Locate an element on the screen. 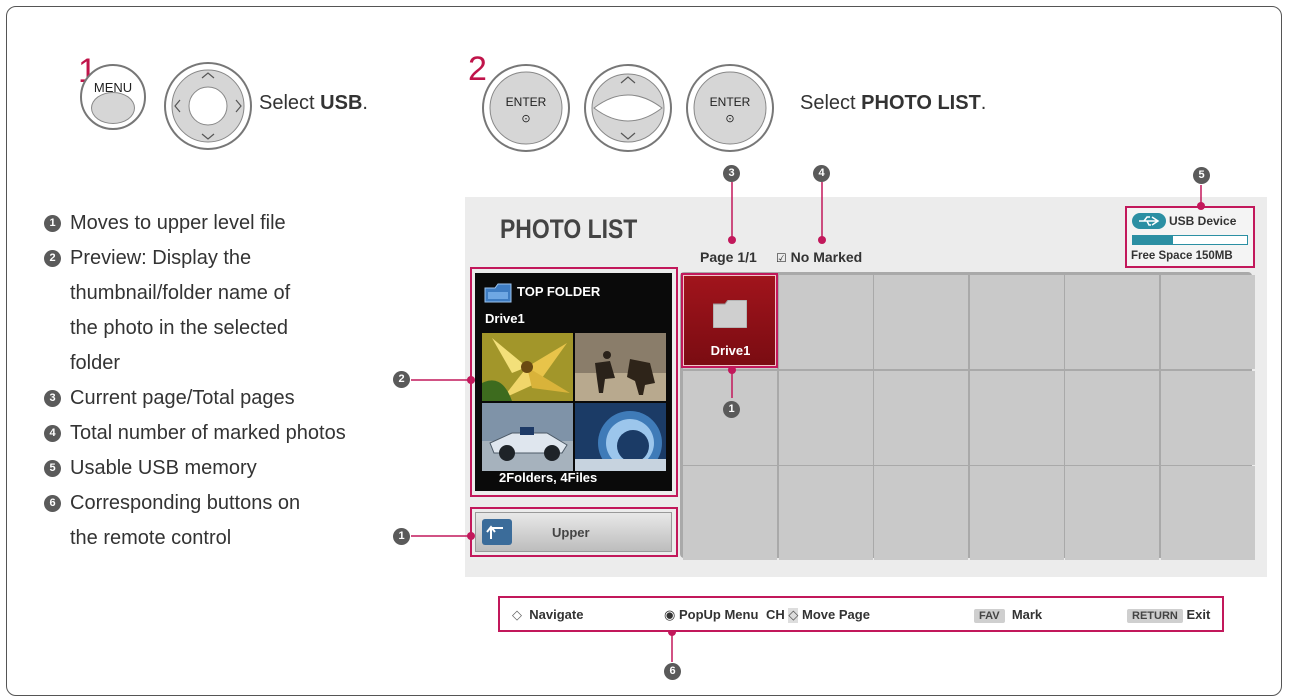 The width and height of the screenshot is (1289, 696). legend-number-badge: 2 is located at coordinates (52, 258).